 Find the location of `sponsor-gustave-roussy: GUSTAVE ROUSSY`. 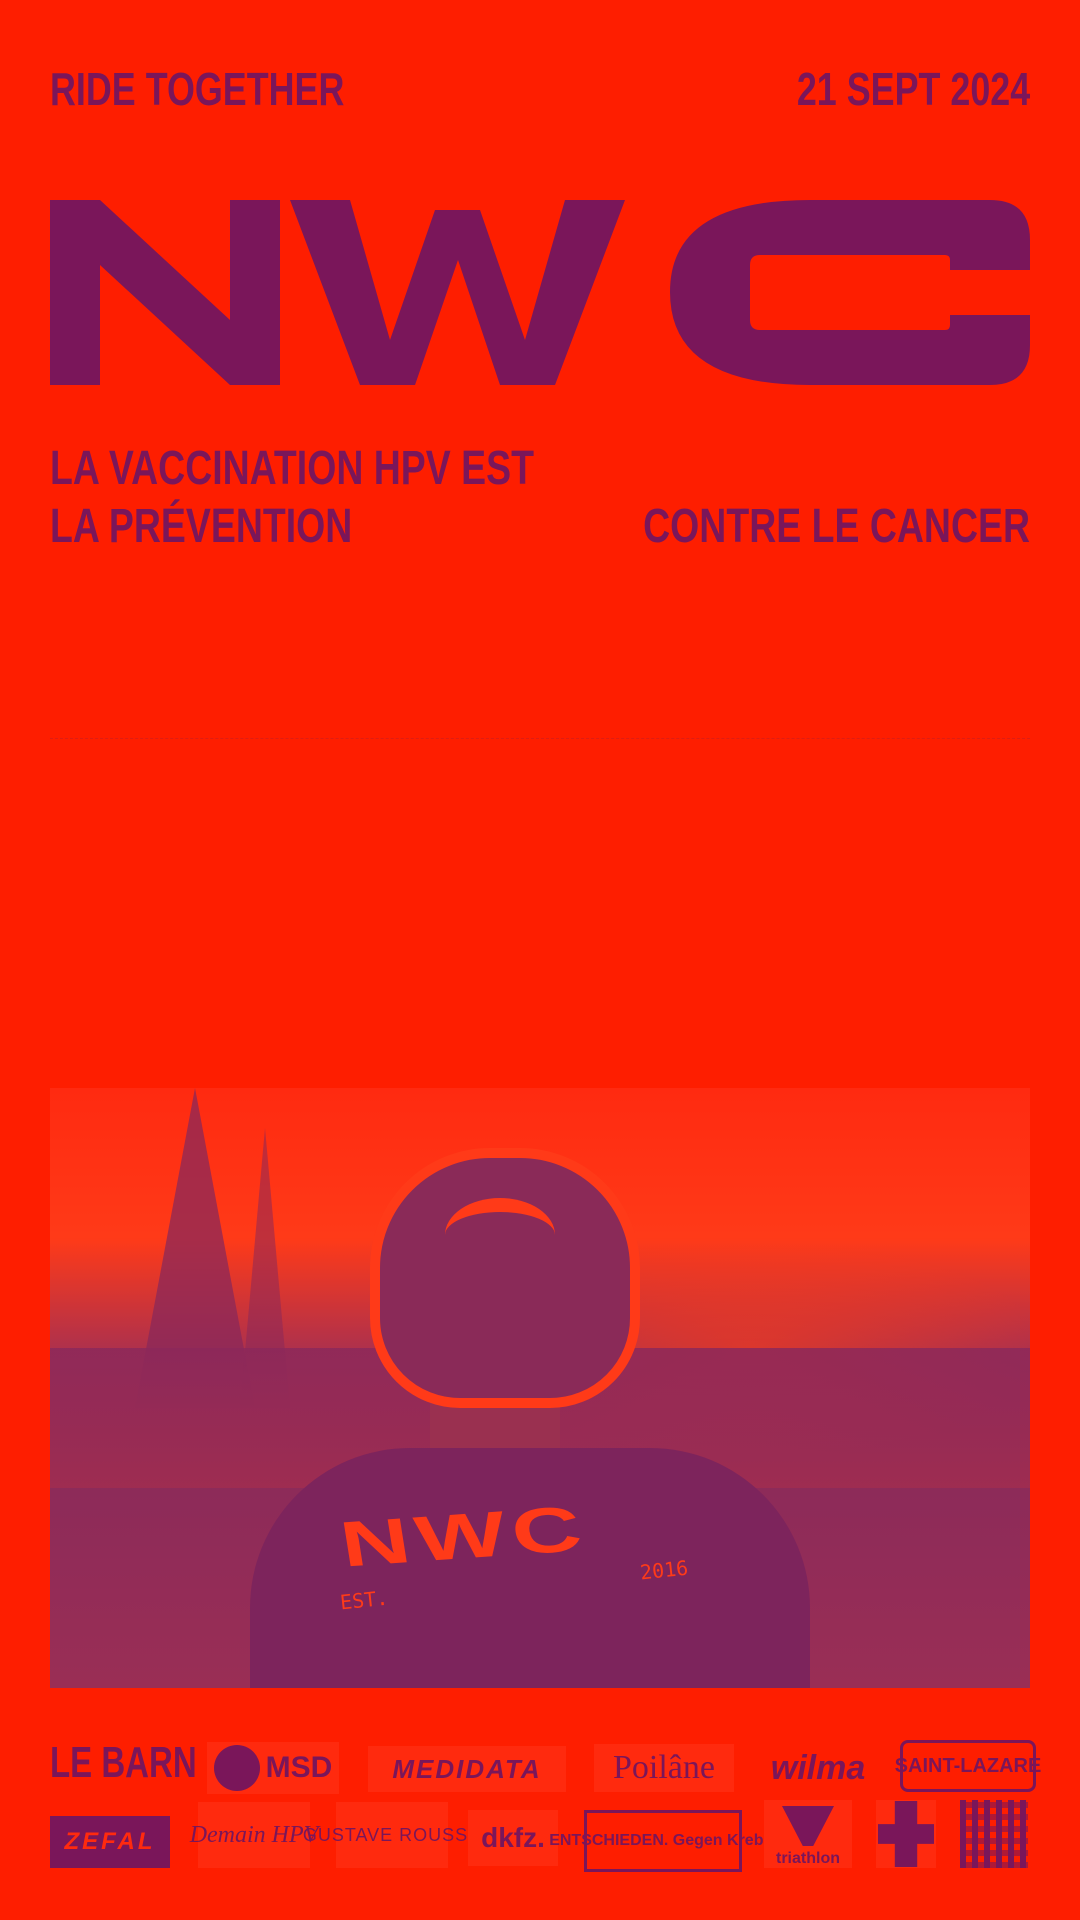

sponsor-gustave-roussy: GUSTAVE ROUSSY is located at coordinates (391, 1835).